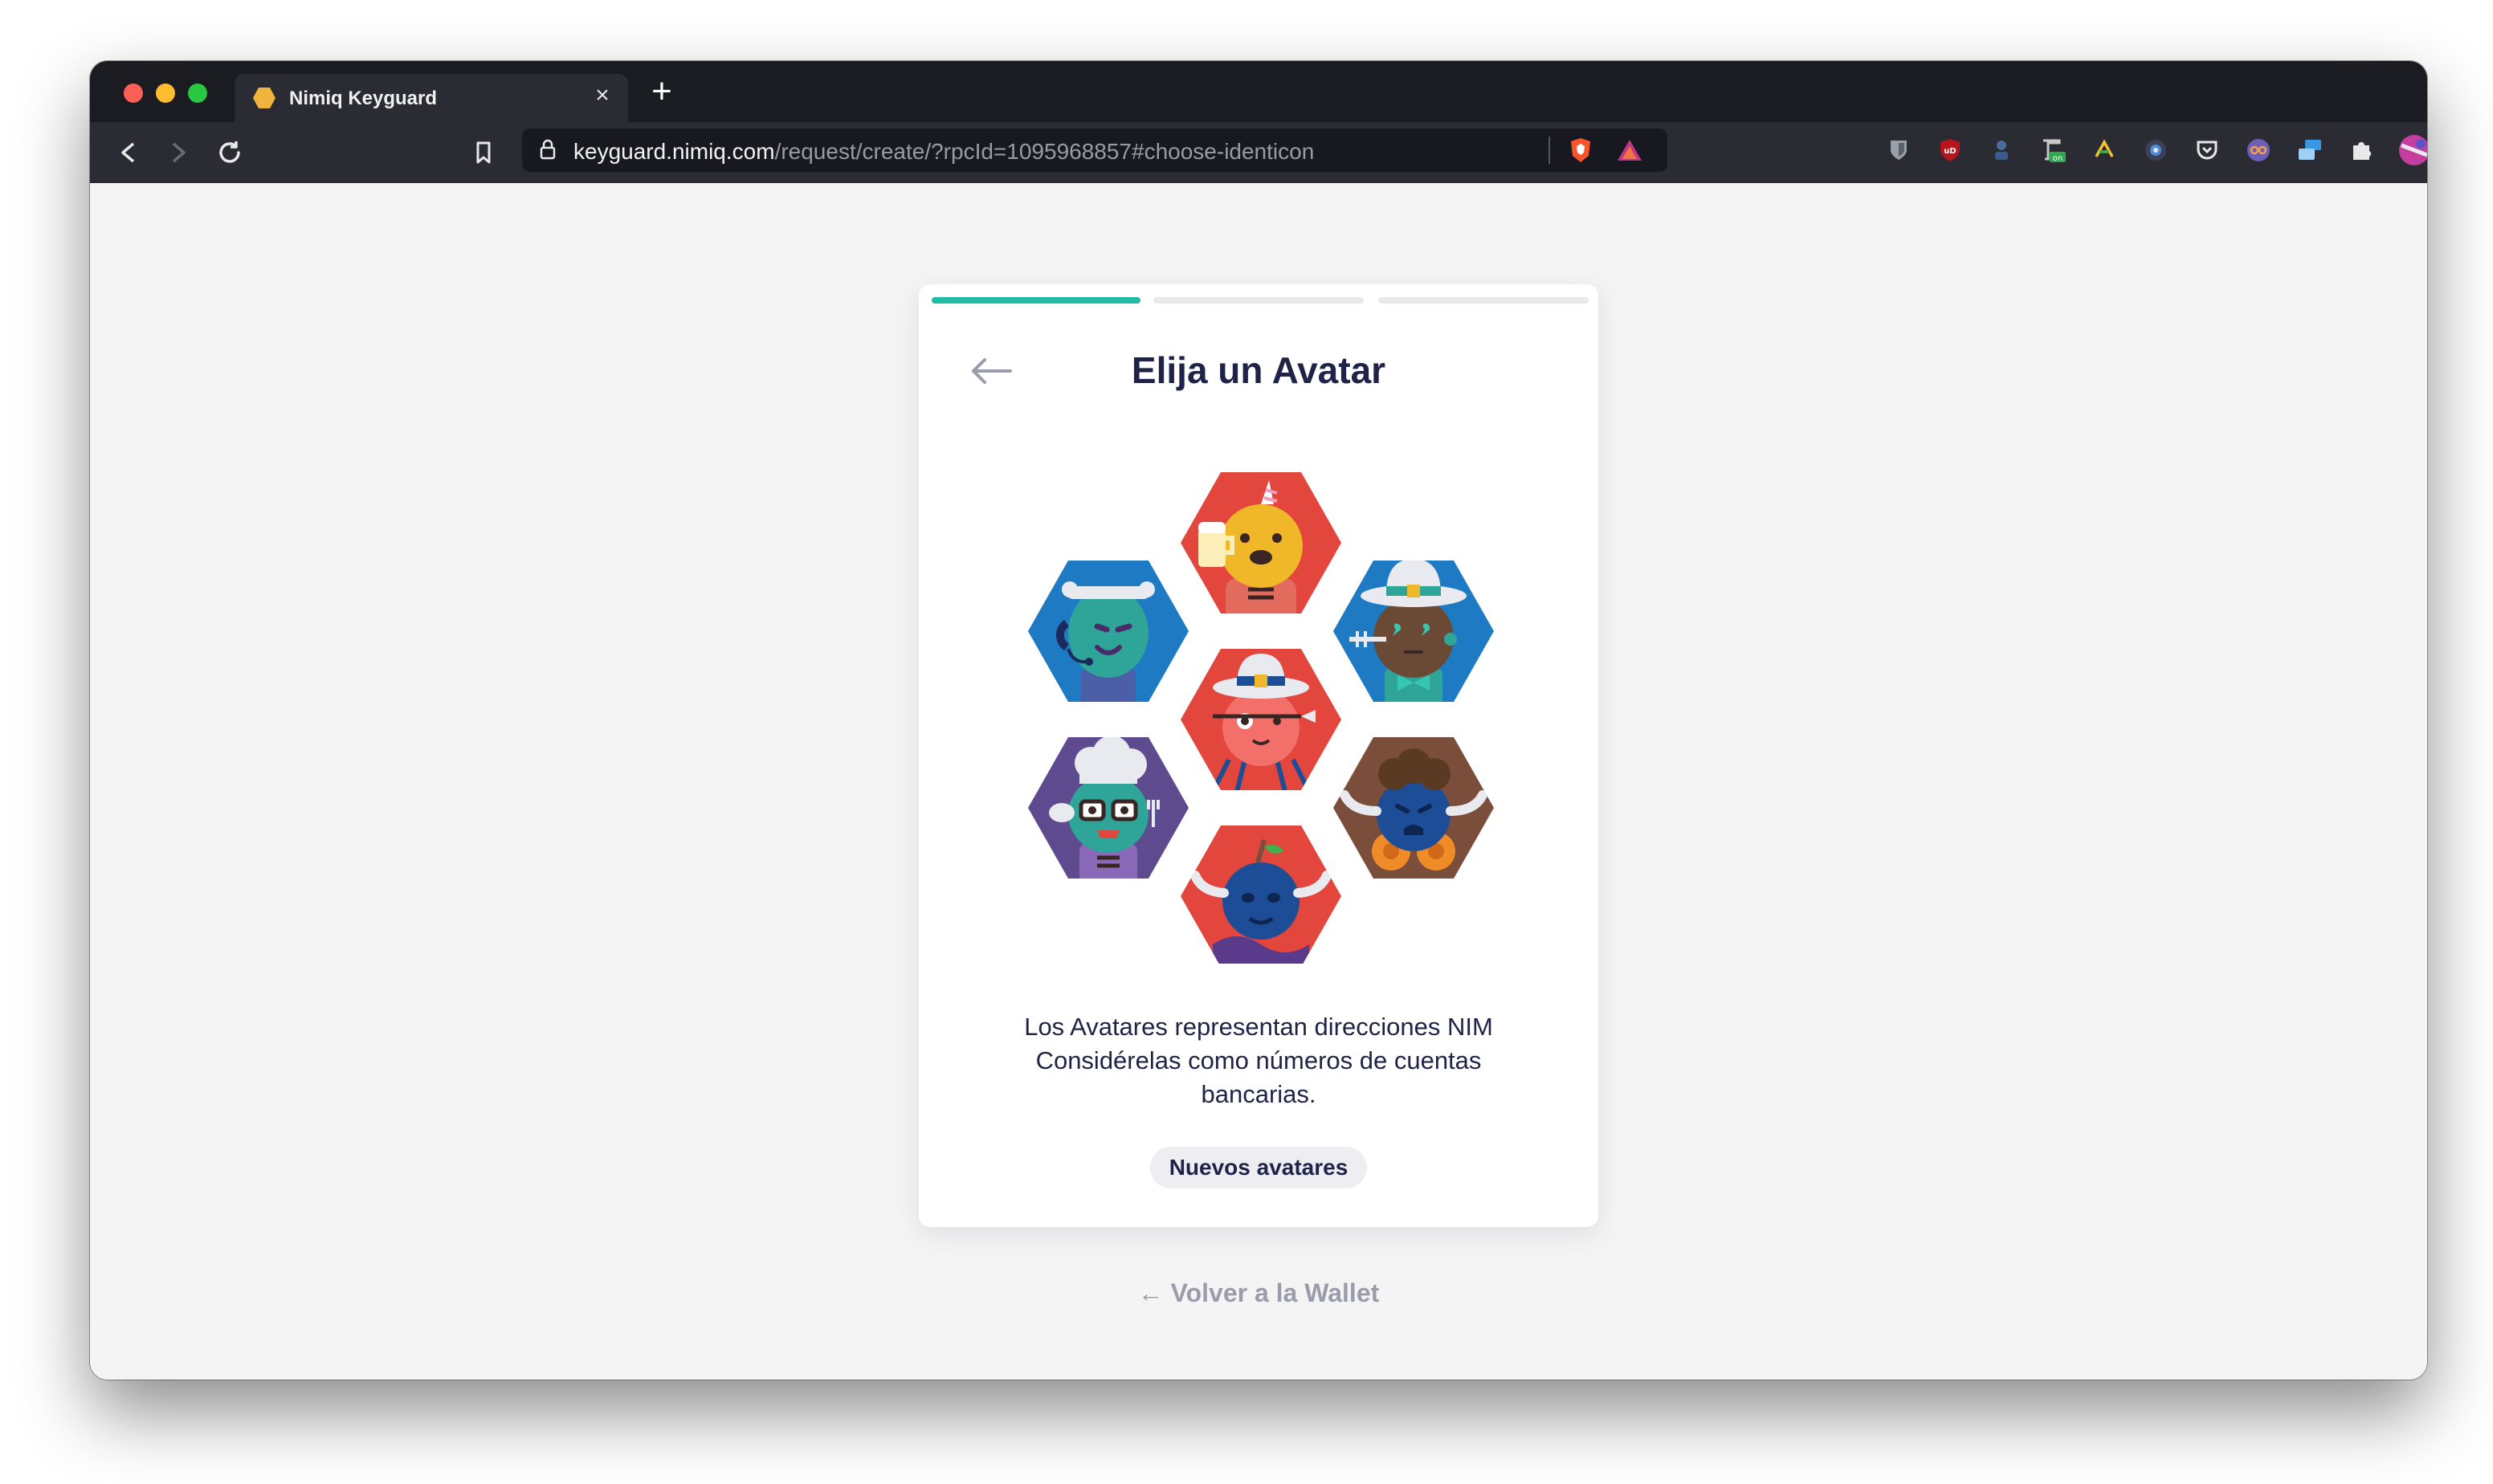 Image resolution: width=2493 pixels, height=1484 pixels. Describe the element at coordinates (1259, 370) in the screenshot. I see `page-title: Elija un Avatar` at that location.